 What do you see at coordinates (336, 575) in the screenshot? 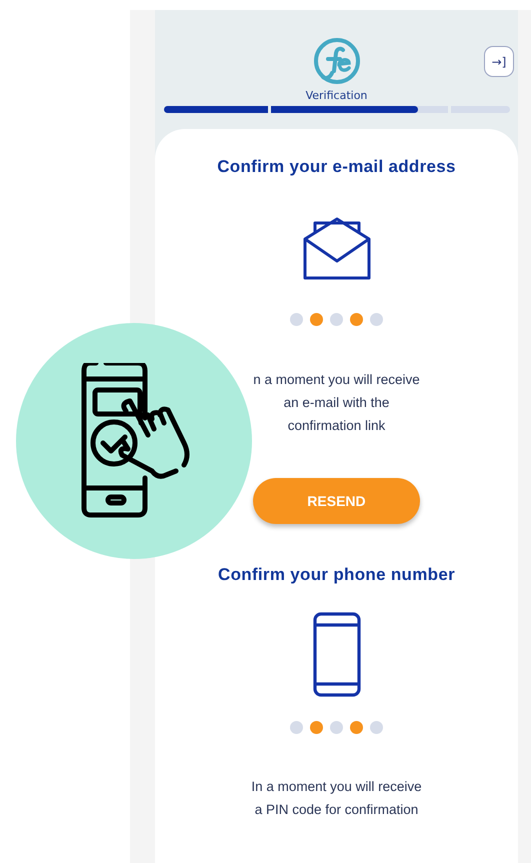
I see `section-title: Confirm your phone number` at bounding box center [336, 575].